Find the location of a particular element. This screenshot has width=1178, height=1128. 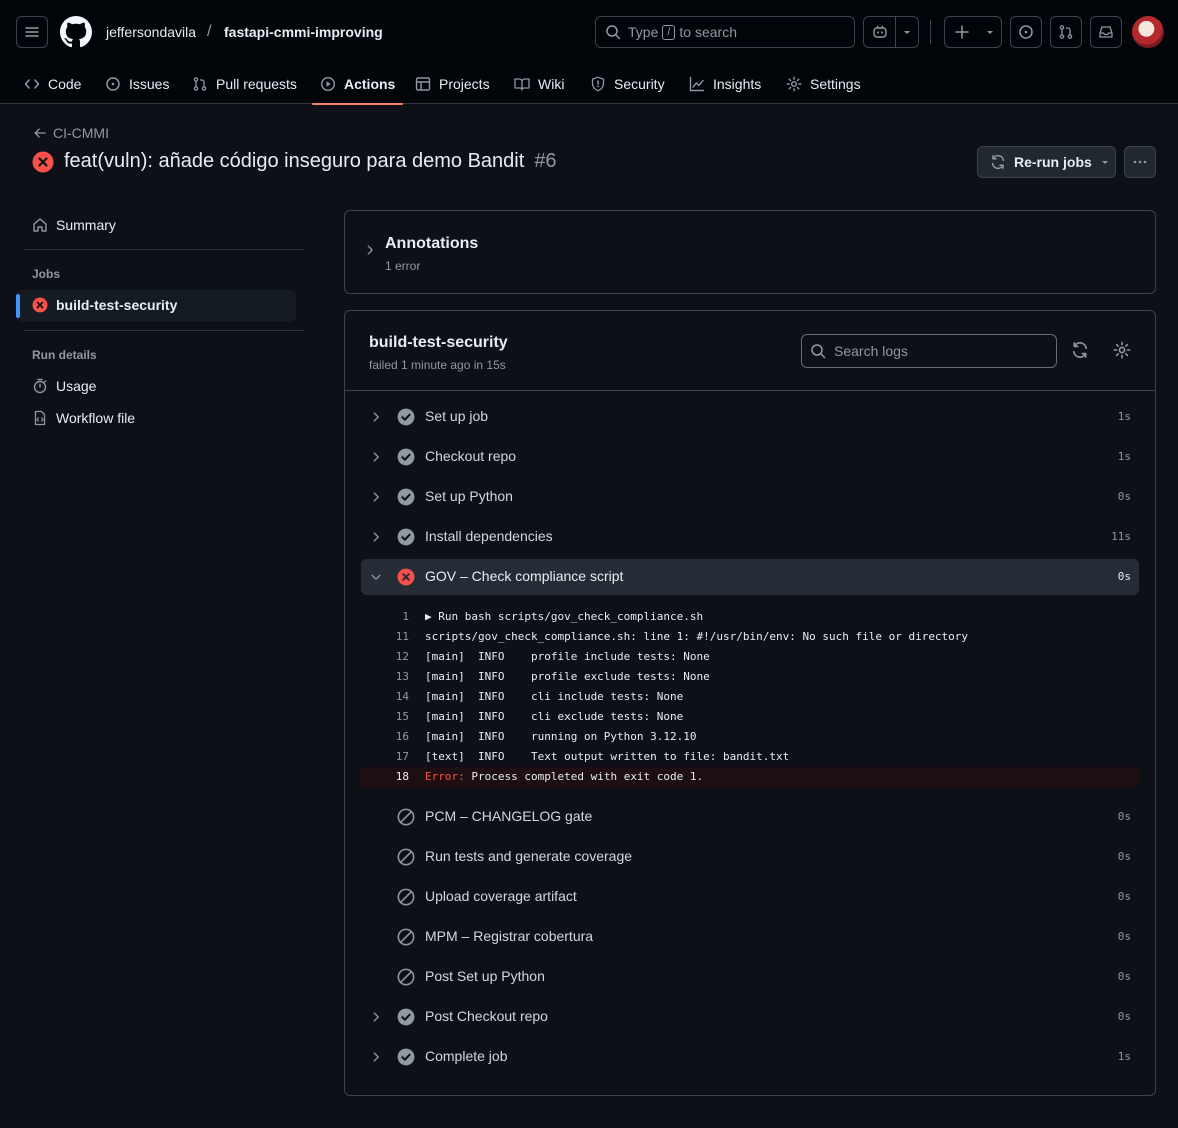

pull-requests-button is located at coordinates (1066, 32).